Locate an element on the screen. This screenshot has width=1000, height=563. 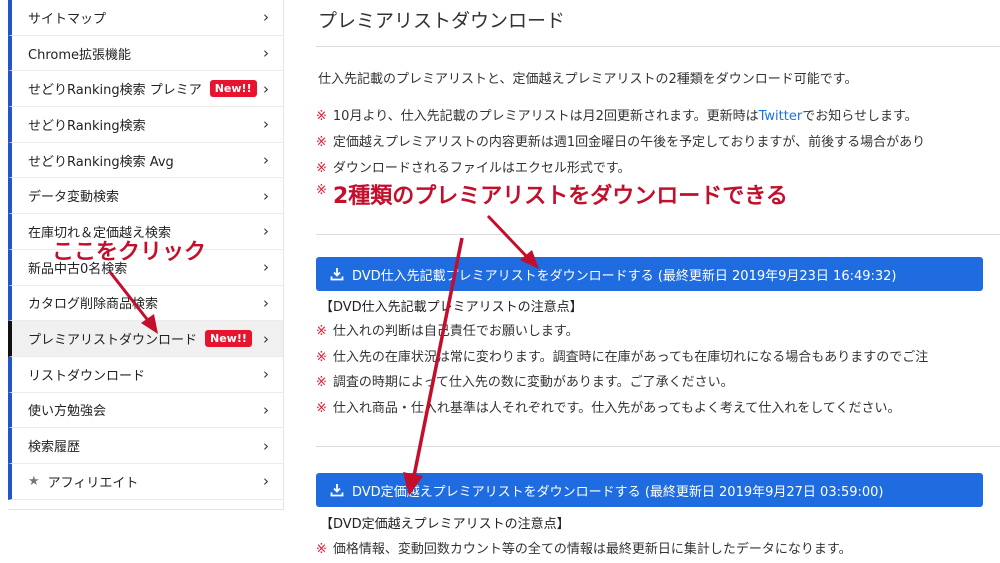
sidebar-item: せどりRanking検索 プレミア New!! › is located at coordinates (145, 89).